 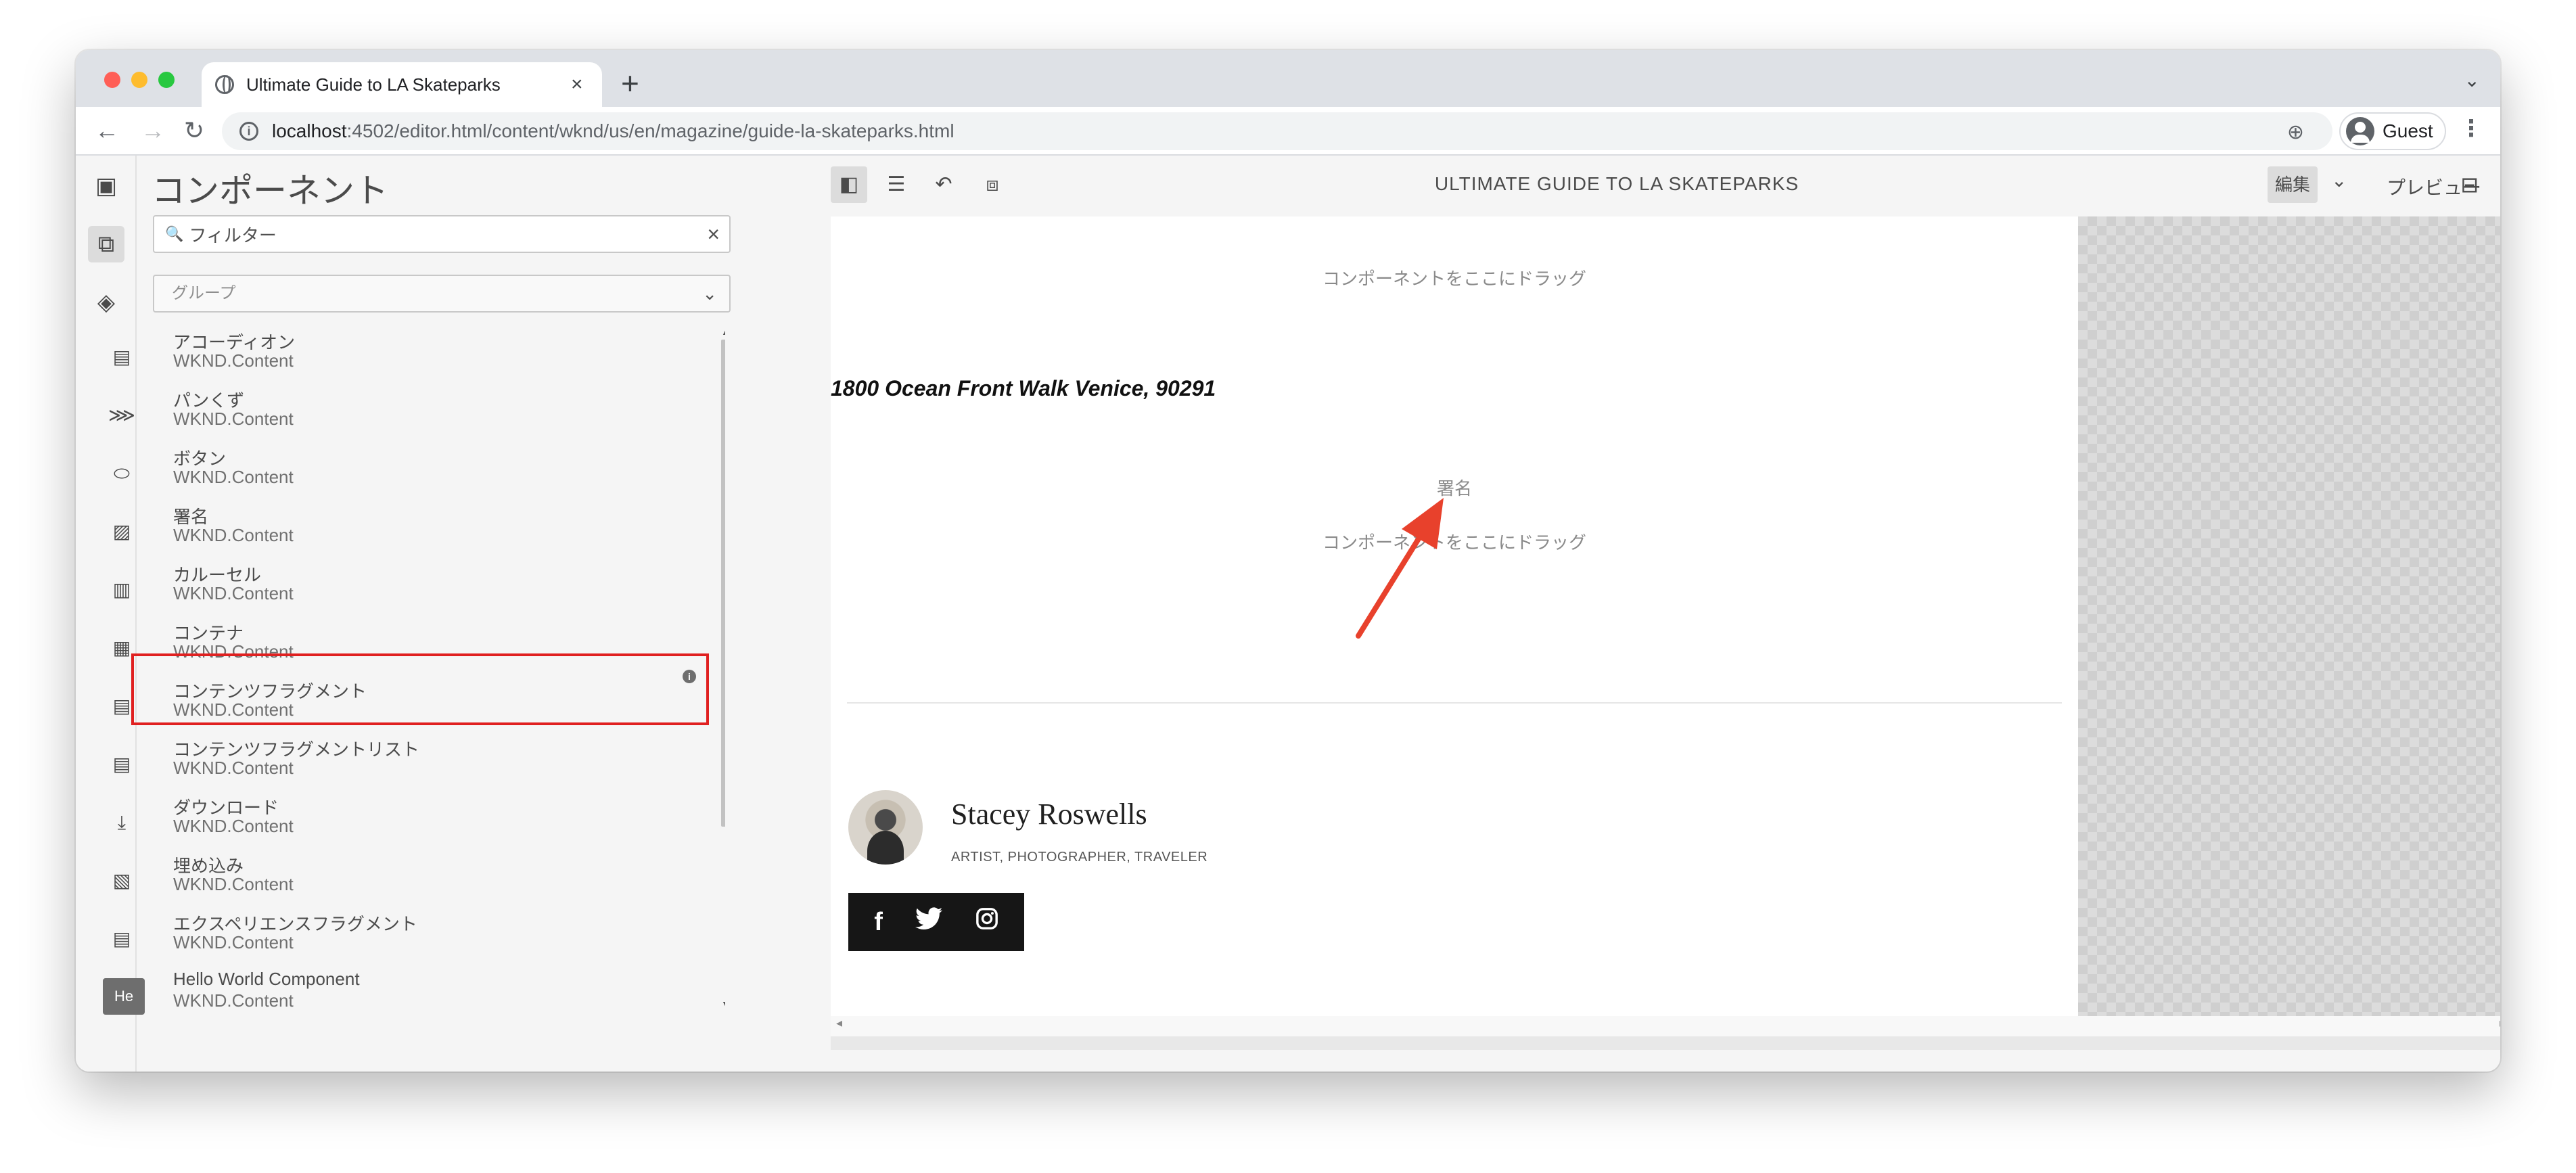 I want to click on highlight-box, so click(x=420, y=689).